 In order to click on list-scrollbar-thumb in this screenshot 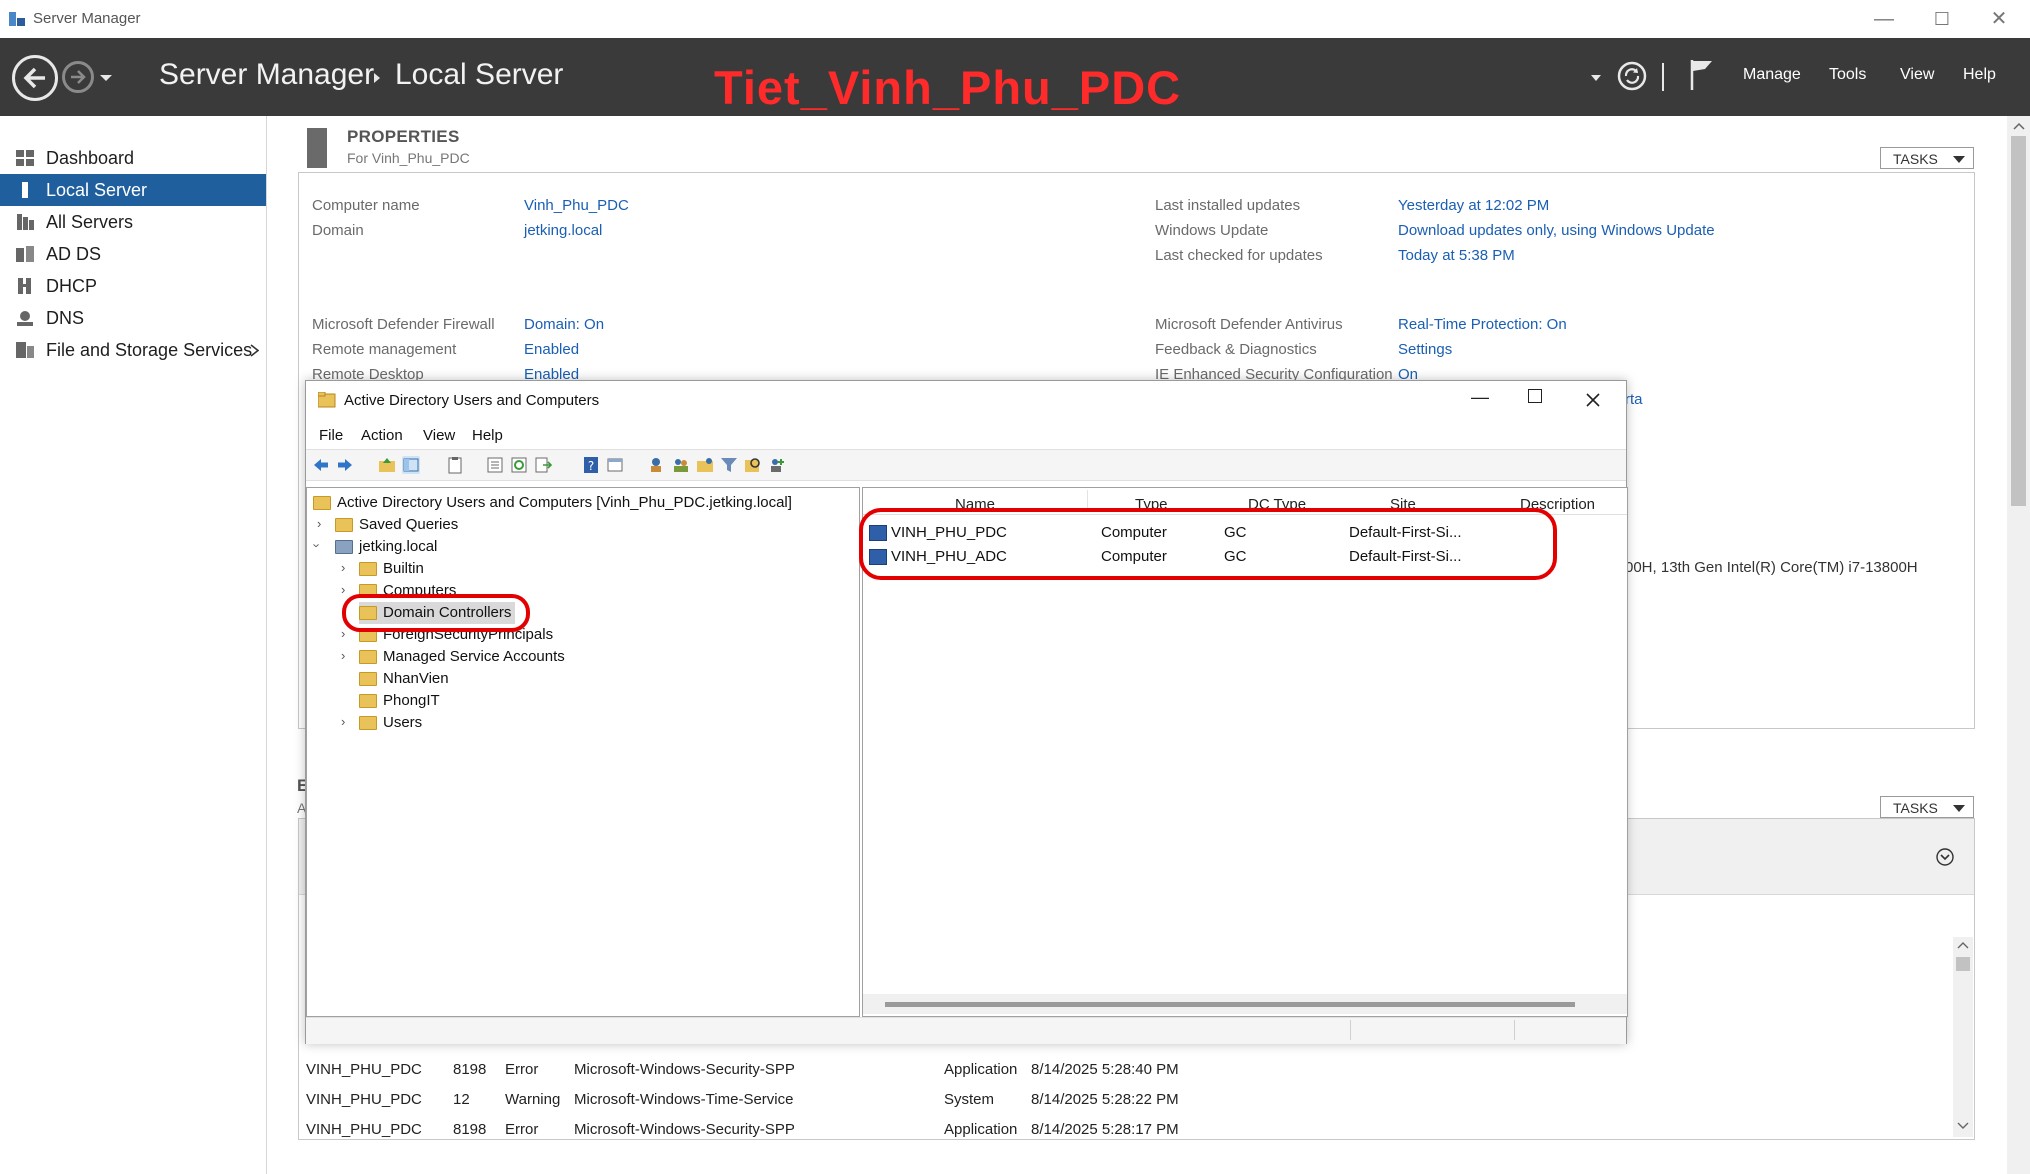, I will do `click(1230, 1004)`.